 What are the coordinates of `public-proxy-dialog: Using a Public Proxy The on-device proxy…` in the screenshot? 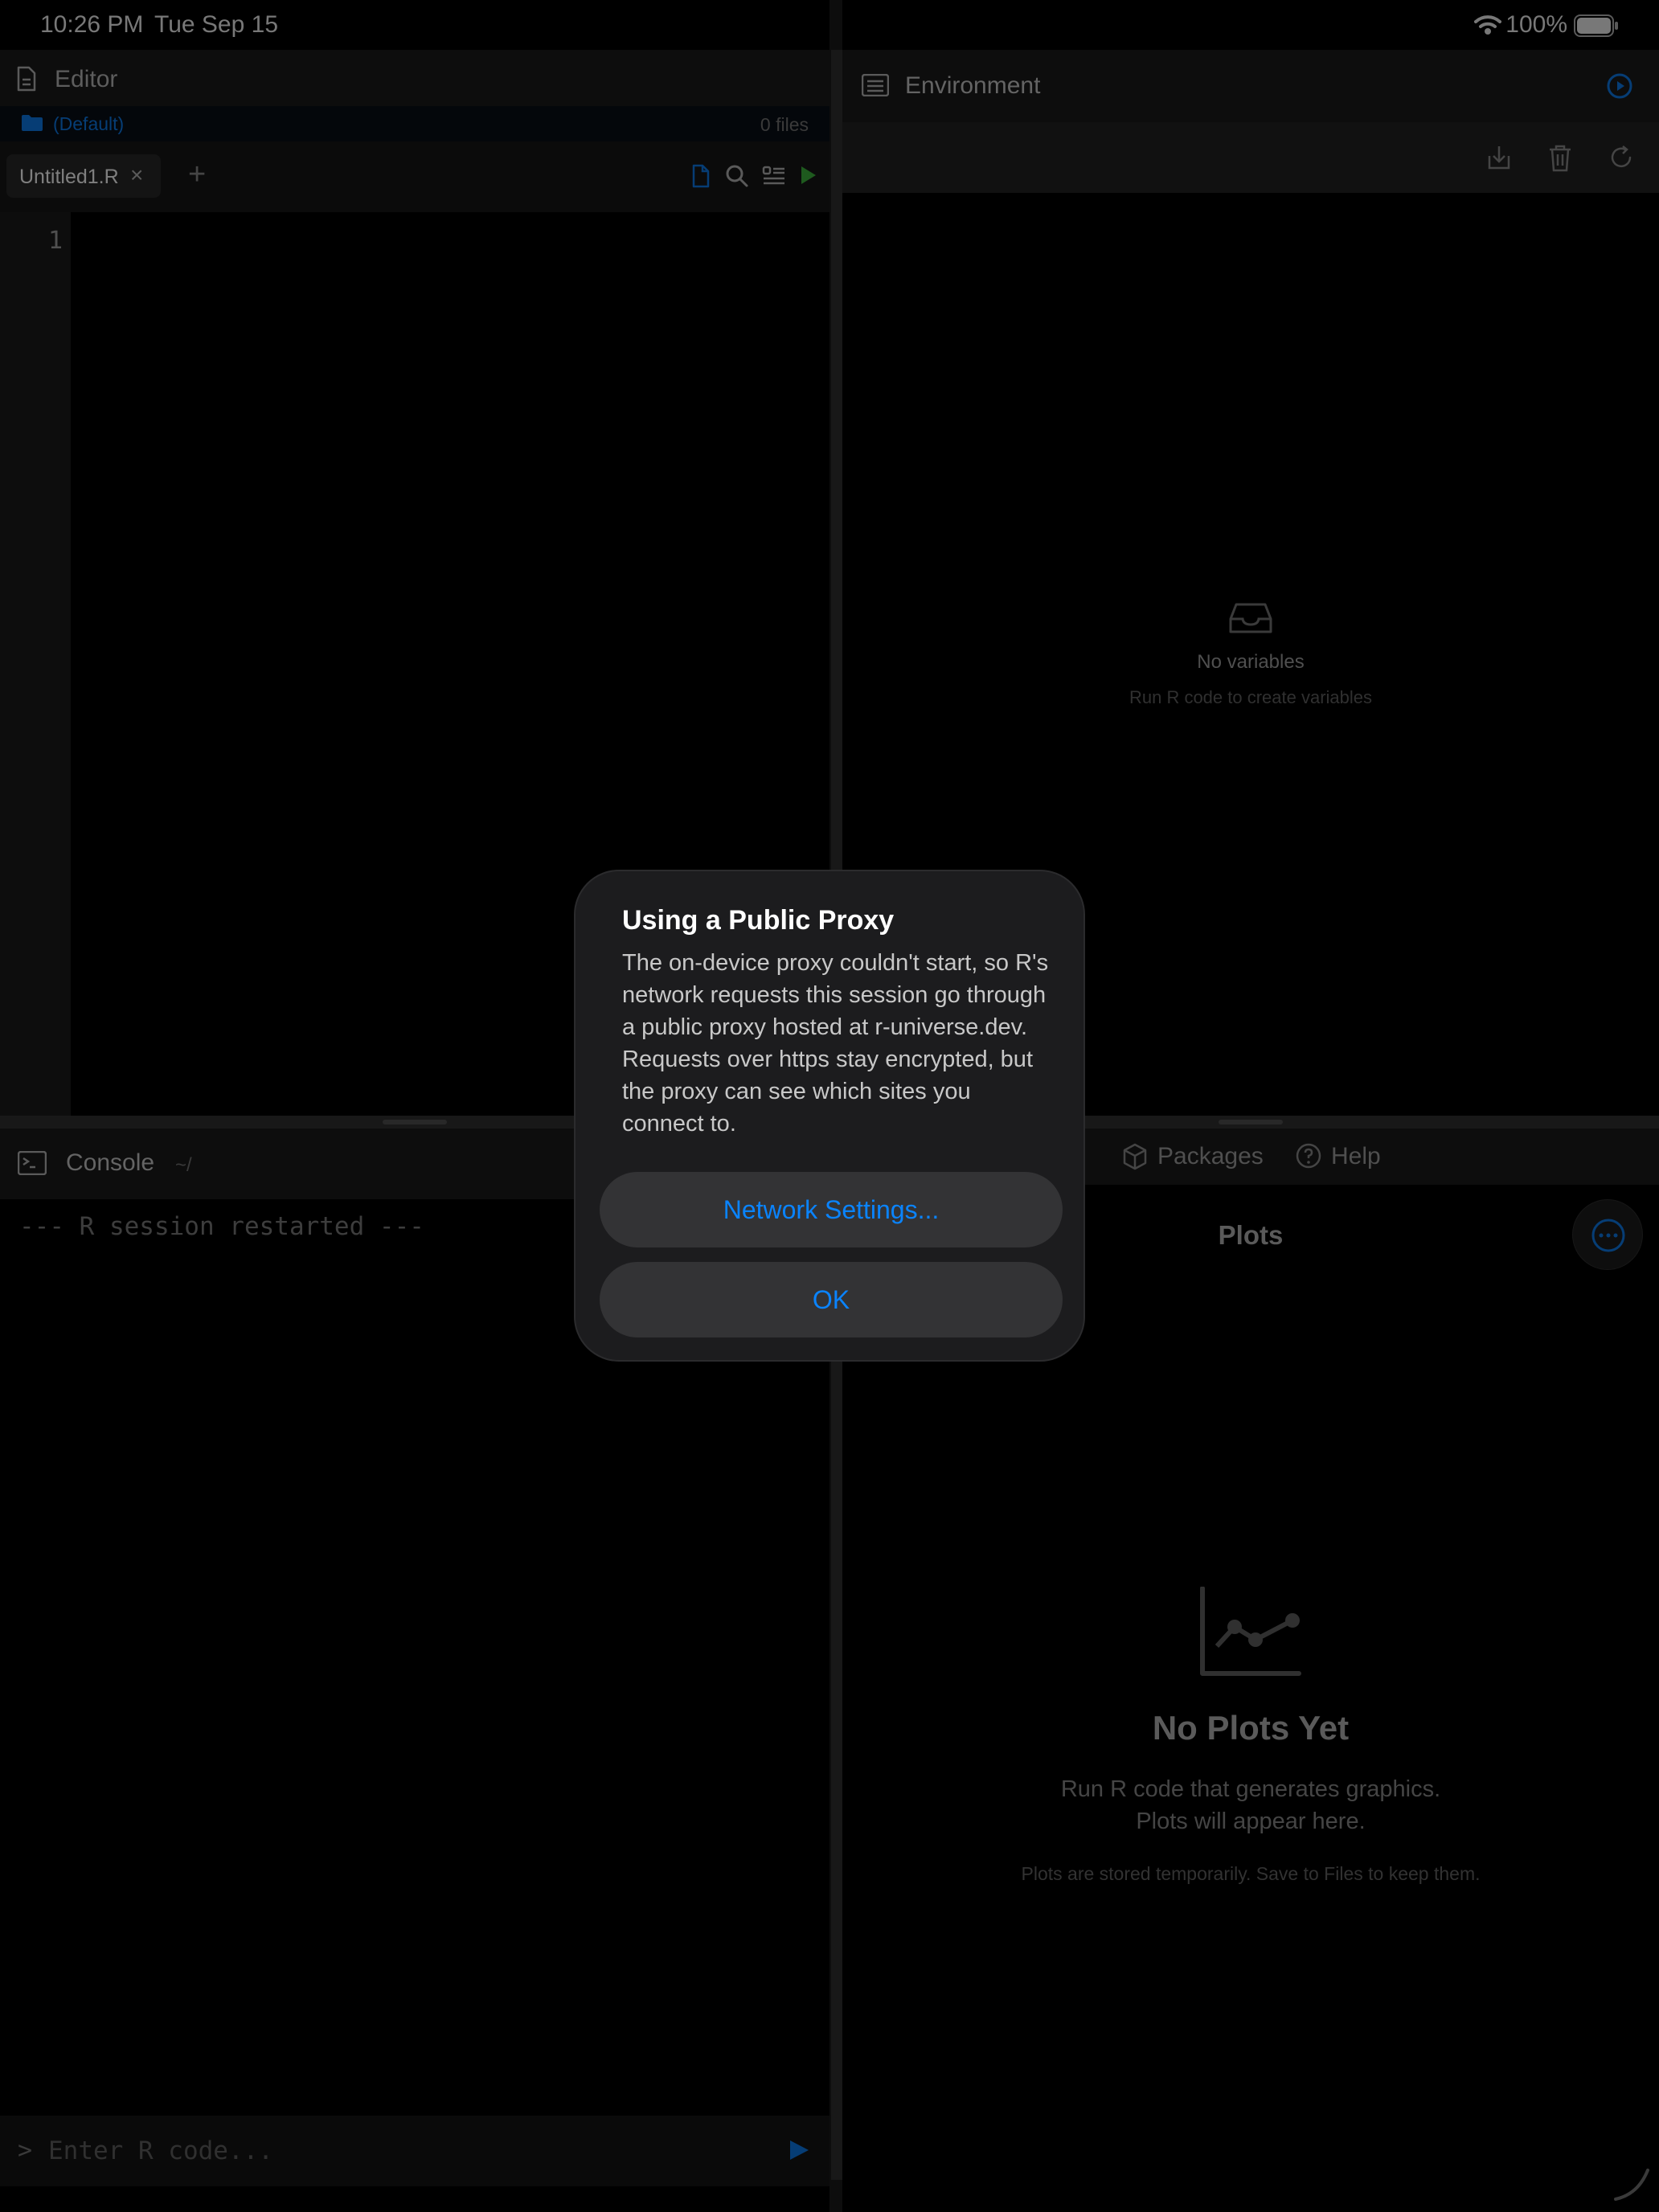 It's located at (829, 1116).